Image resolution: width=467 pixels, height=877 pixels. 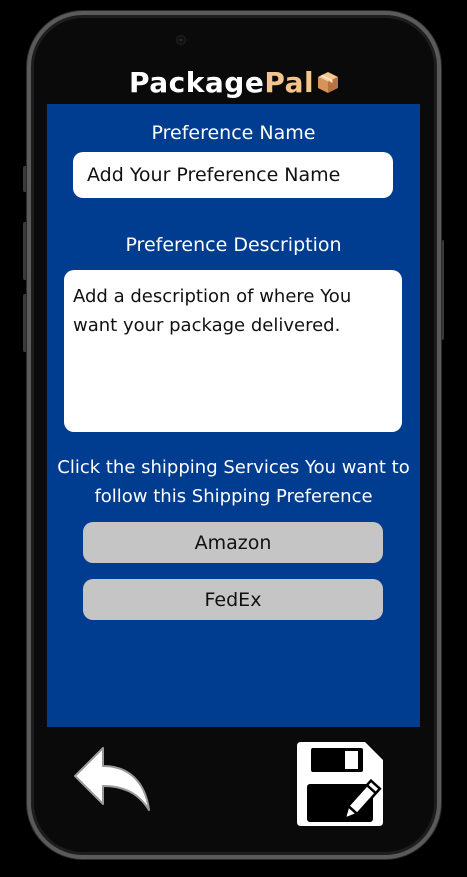 I want to click on service-button-amazon: Amazon, so click(x=233, y=542).